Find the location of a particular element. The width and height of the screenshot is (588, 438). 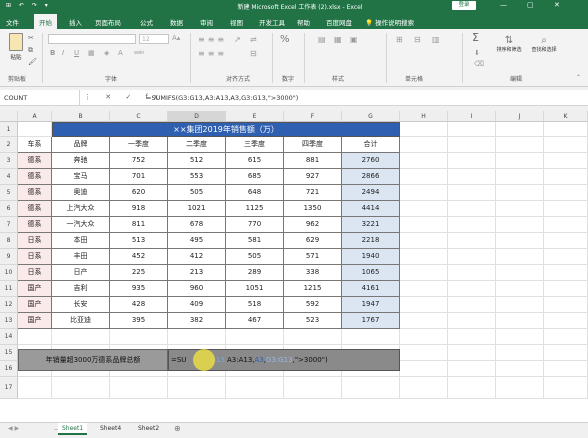

delete-cells-icon: ⊟ is located at coordinates (417, 39).